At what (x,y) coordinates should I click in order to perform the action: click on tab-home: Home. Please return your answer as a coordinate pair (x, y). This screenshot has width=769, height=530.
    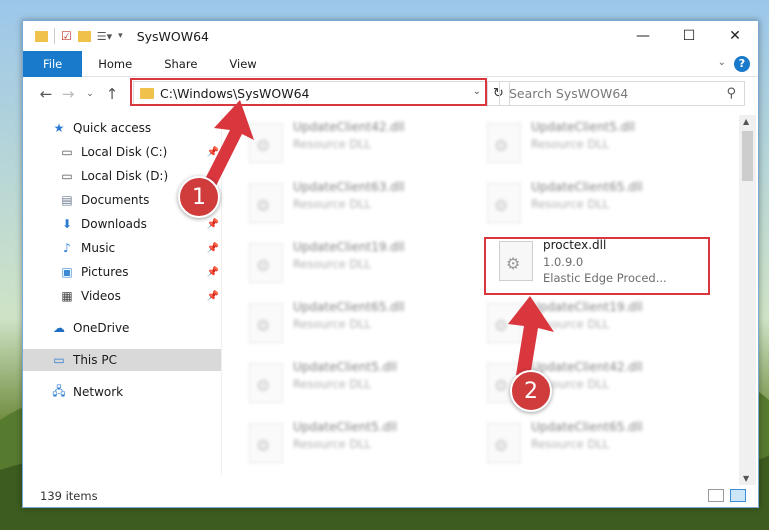
    Looking at the image, I should click on (115, 64).